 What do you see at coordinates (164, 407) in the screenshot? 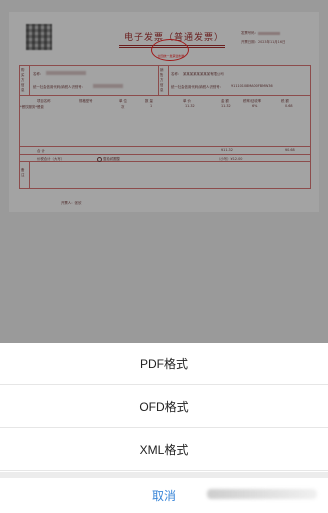
I see `ofd-format-option: OFD格式` at bounding box center [164, 407].